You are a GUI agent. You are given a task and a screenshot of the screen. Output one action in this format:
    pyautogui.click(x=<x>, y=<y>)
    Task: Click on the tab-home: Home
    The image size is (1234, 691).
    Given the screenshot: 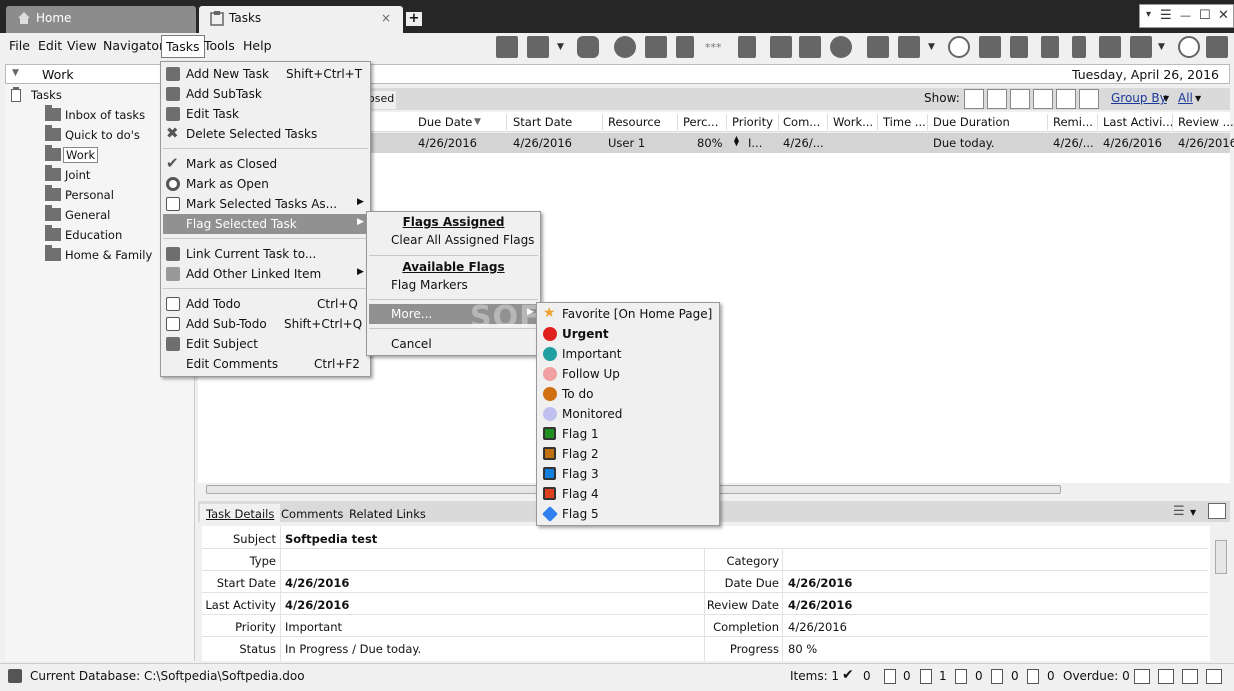 What is the action you would take?
    pyautogui.click(x=101, y=19)
    